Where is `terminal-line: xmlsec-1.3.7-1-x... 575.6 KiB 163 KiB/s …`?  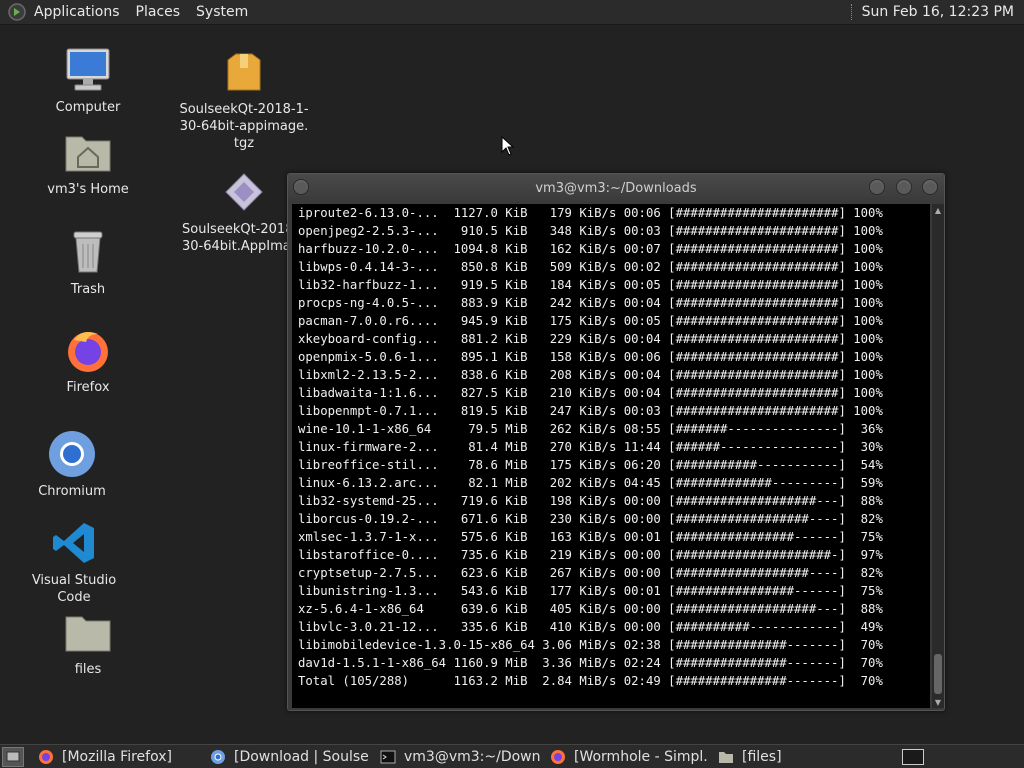 terminal-line: xmlsec-1.3.7-1-x... 575.6 KiB 163 KiB/s … is located at coordinates (590, 537).